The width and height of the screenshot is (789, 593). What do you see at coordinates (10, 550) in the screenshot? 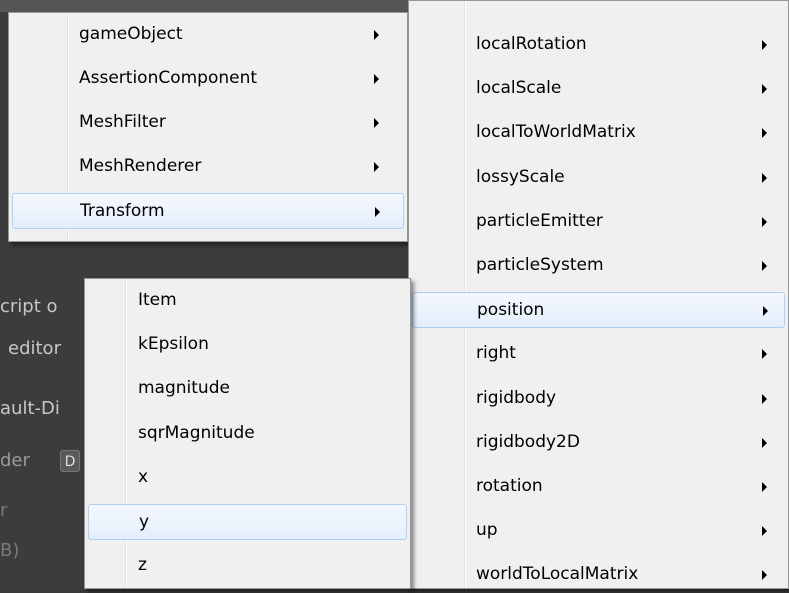
I see `background-text-fragment: B)` at bounding box center [10, 550].